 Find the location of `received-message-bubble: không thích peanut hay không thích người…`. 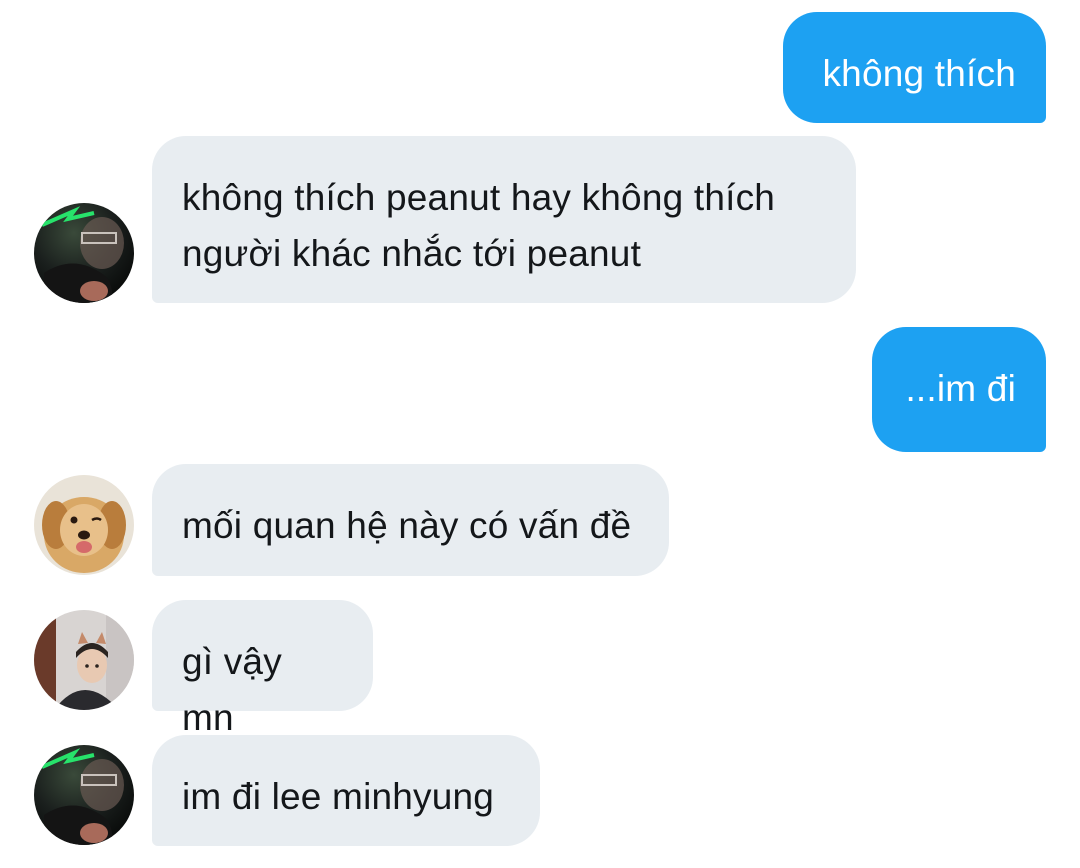

received-message-bubble: không thích peanut hay không thích người… is located at coordinates (504, 219).